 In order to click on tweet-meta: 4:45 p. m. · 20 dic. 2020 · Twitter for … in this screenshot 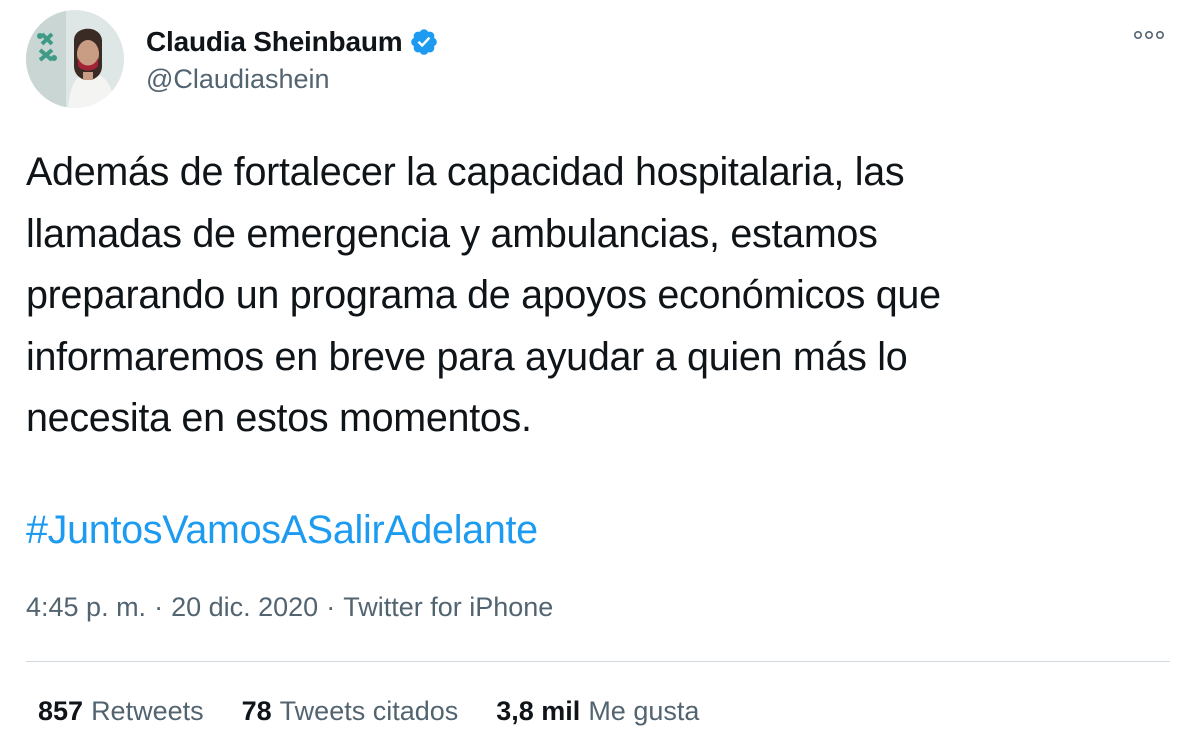, I will do `click(289, 607)`.